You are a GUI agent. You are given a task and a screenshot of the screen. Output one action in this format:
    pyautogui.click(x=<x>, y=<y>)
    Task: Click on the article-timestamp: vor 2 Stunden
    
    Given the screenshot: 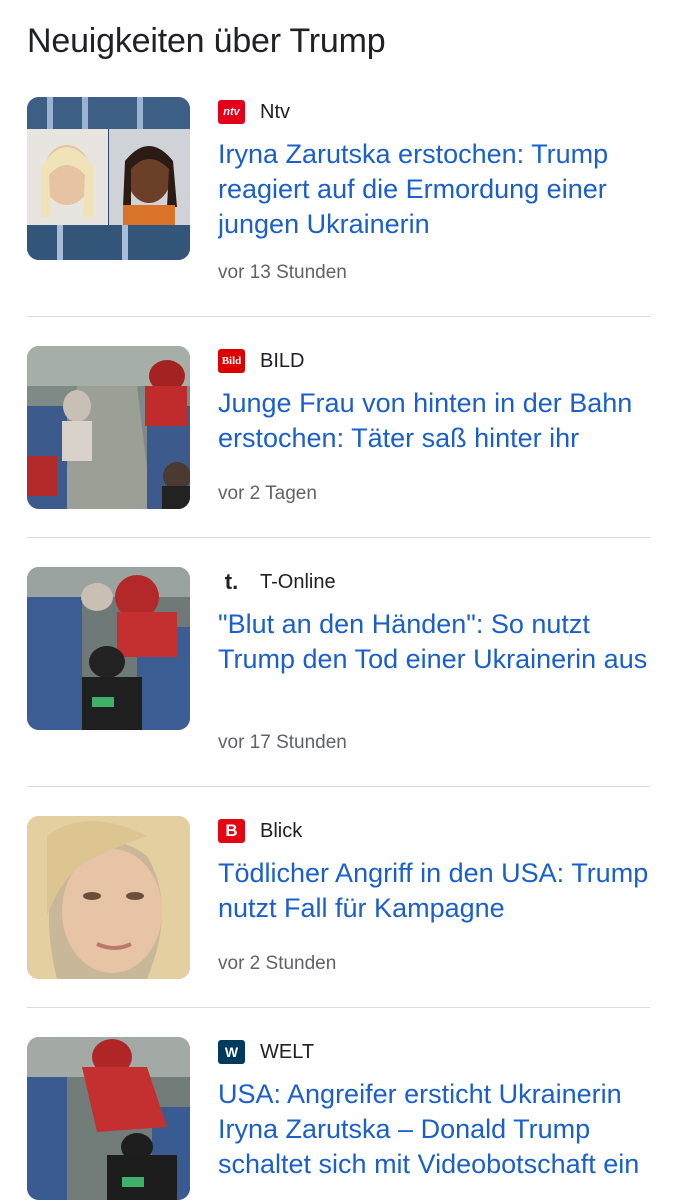 What is the action you would take?
    pyautogui.click(x=277, y=963)
    